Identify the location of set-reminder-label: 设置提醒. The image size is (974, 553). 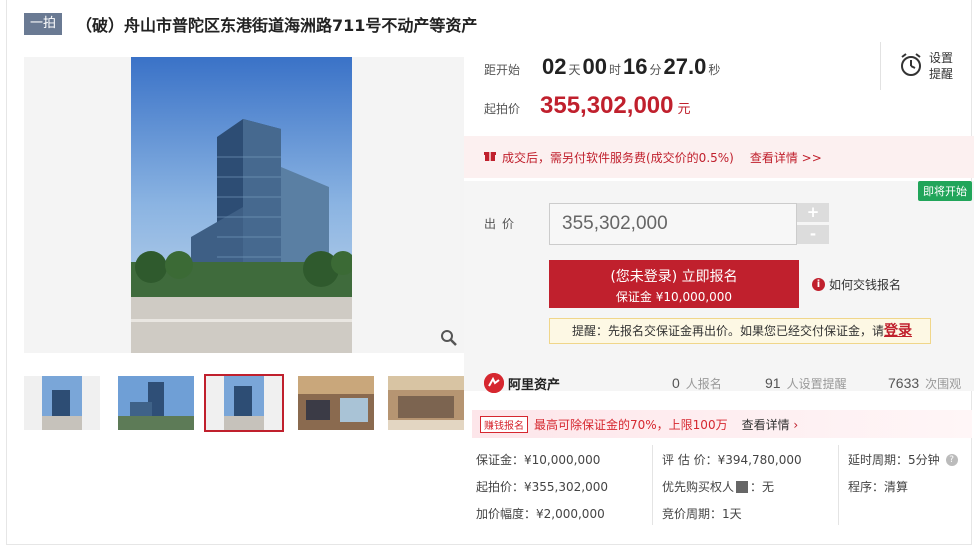
(941, 66).